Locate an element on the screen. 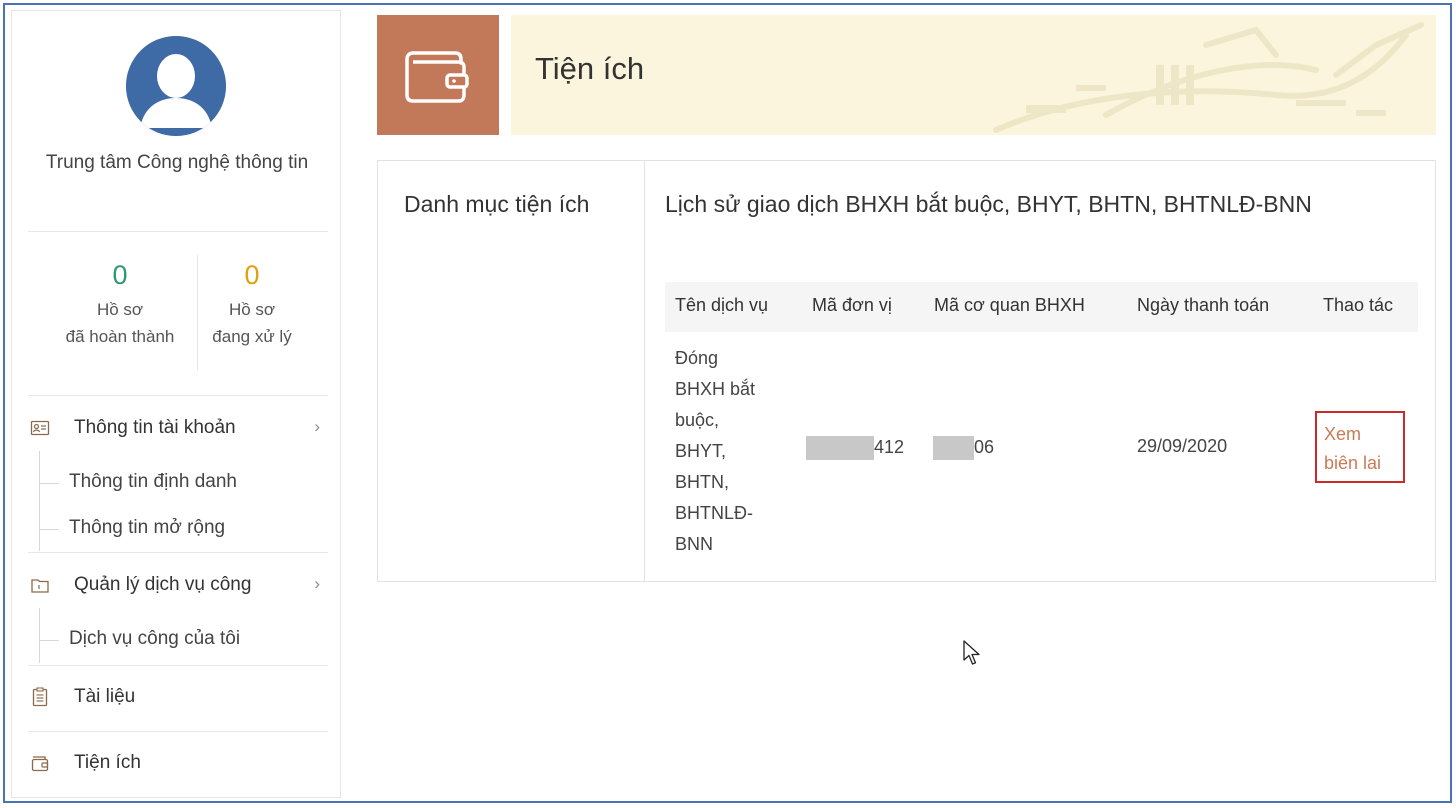  menu-public-services-label: Quản lý dịch vụ công is located at coordinates (163, 584).